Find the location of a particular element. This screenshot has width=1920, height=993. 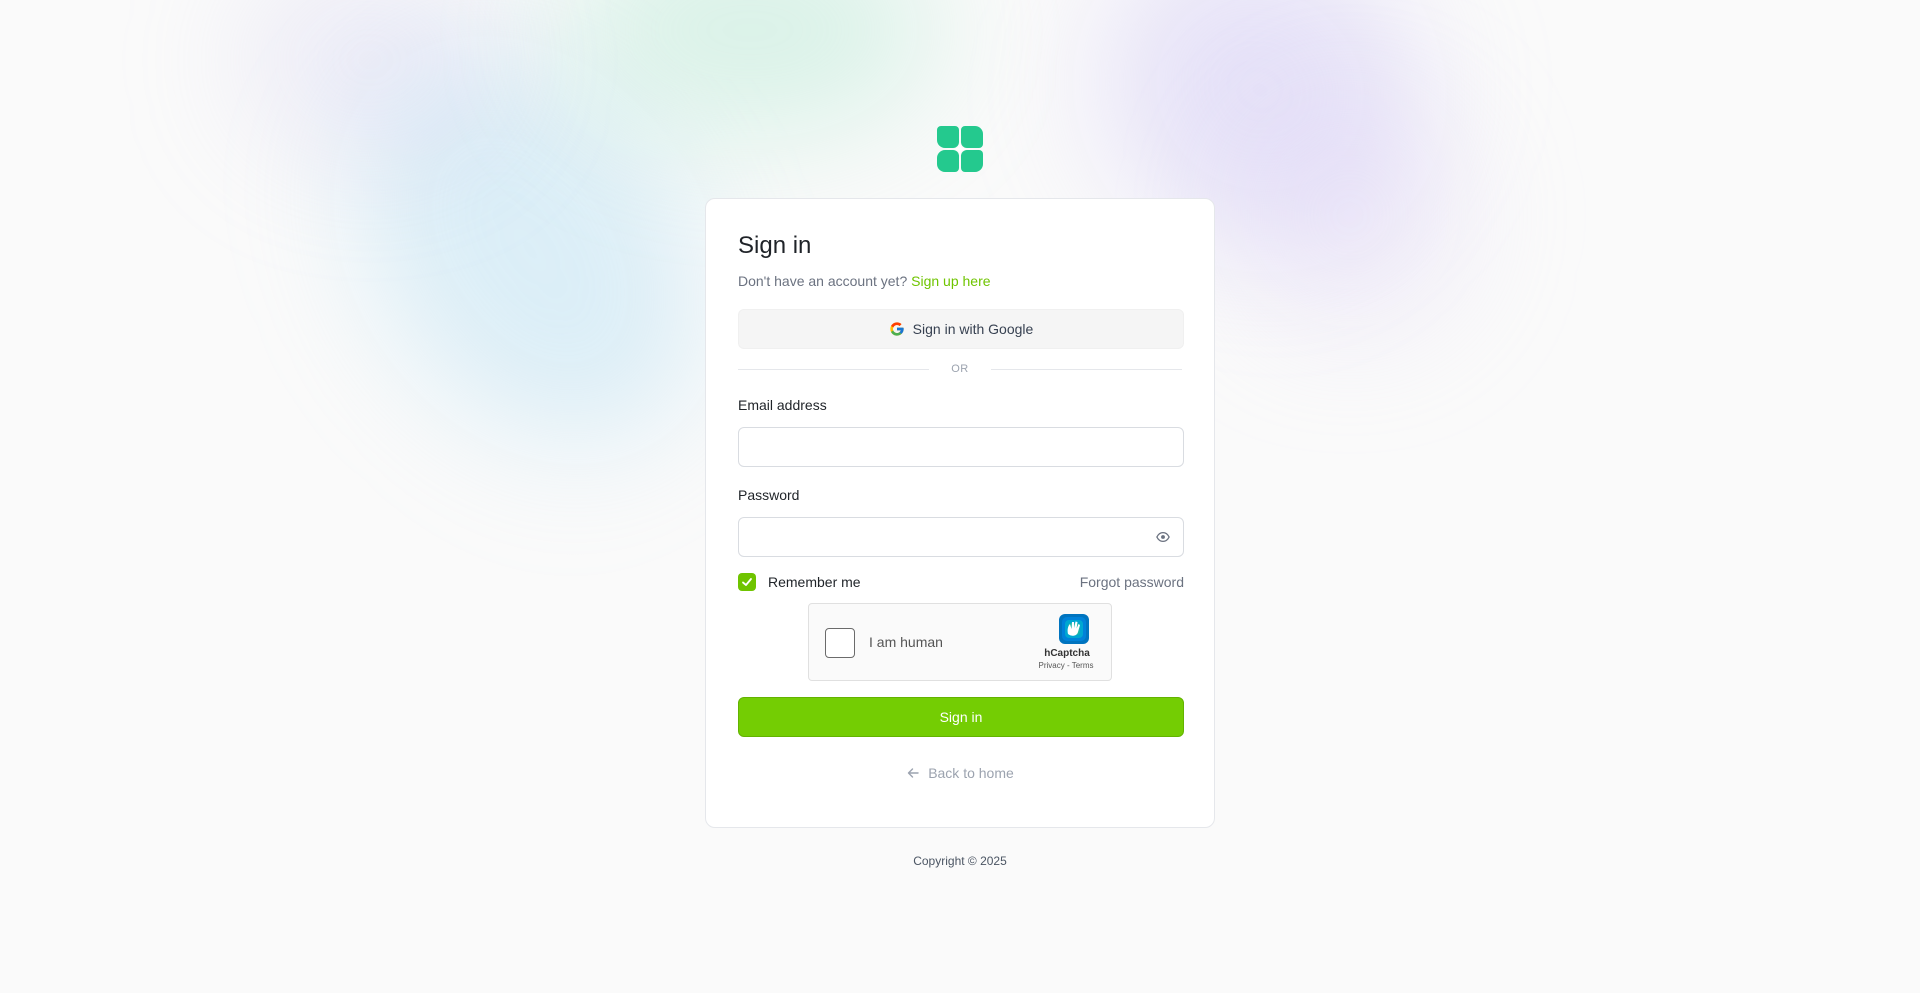

google-signin-button: Sign in with Google is located at coordinates (961, 329).